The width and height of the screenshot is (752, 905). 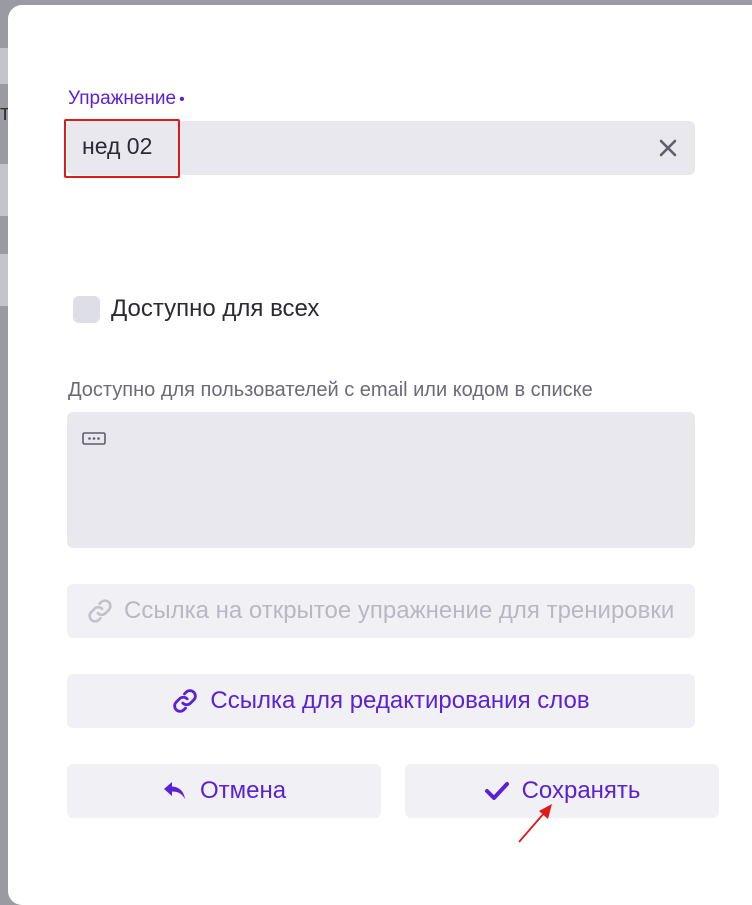 I want to click on exercise-name-value: нед 02, so click(x=117, y=146).